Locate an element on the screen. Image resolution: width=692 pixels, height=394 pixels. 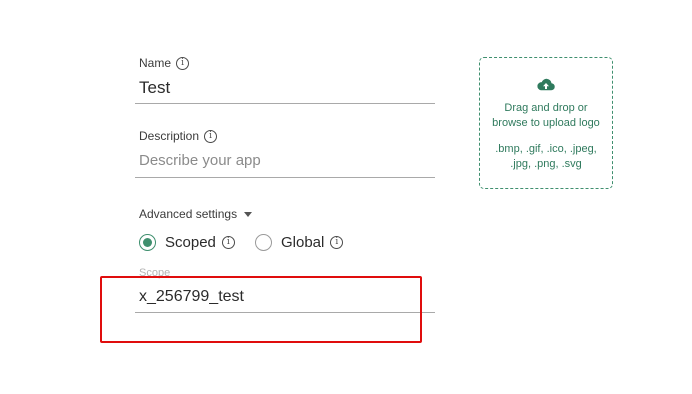
description-label: Description is located at coordinates (169, 136).